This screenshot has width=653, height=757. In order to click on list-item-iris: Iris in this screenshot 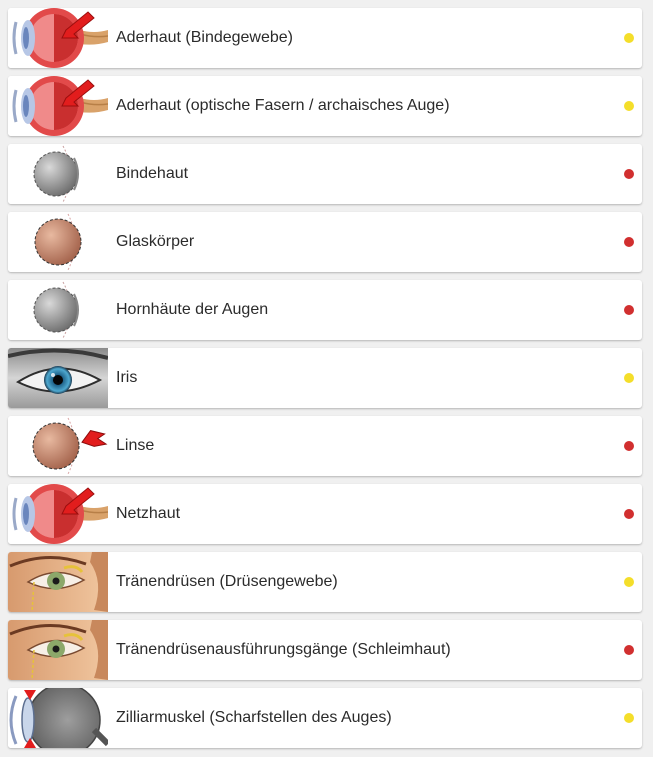, I will do `click(325, 378)`.